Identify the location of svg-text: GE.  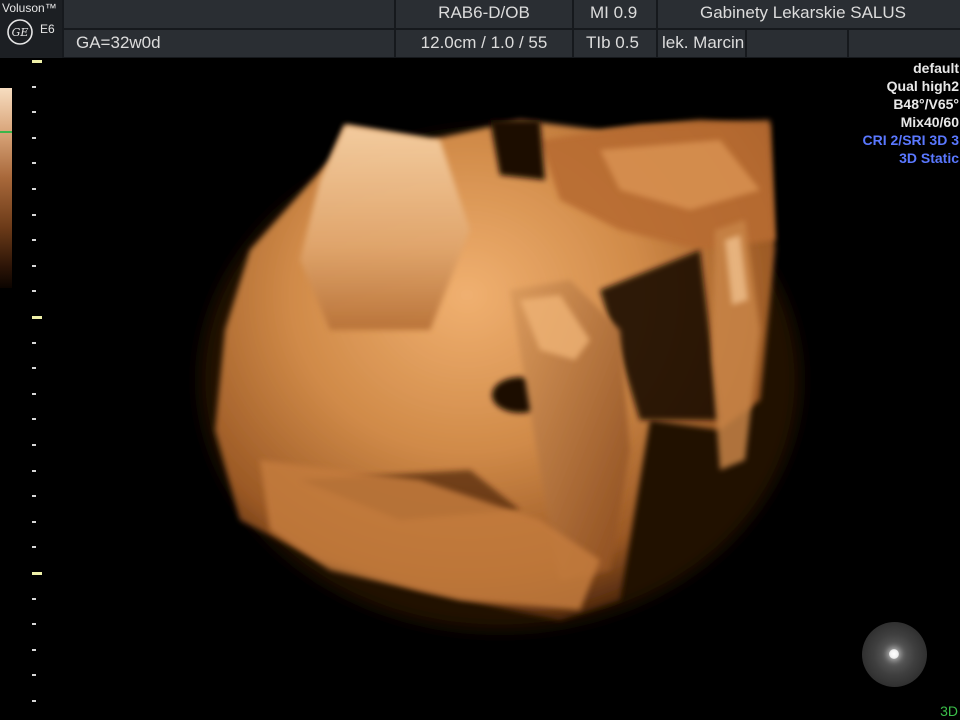
(20, 32).